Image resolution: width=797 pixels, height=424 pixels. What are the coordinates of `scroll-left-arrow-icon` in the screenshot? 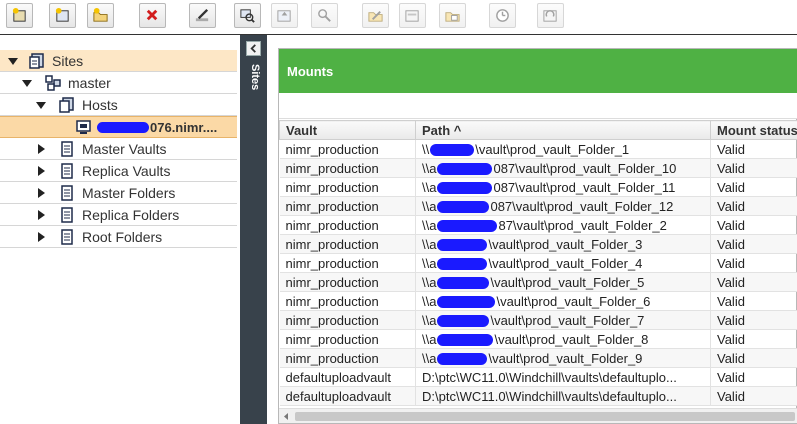 It's located at (286, 416).